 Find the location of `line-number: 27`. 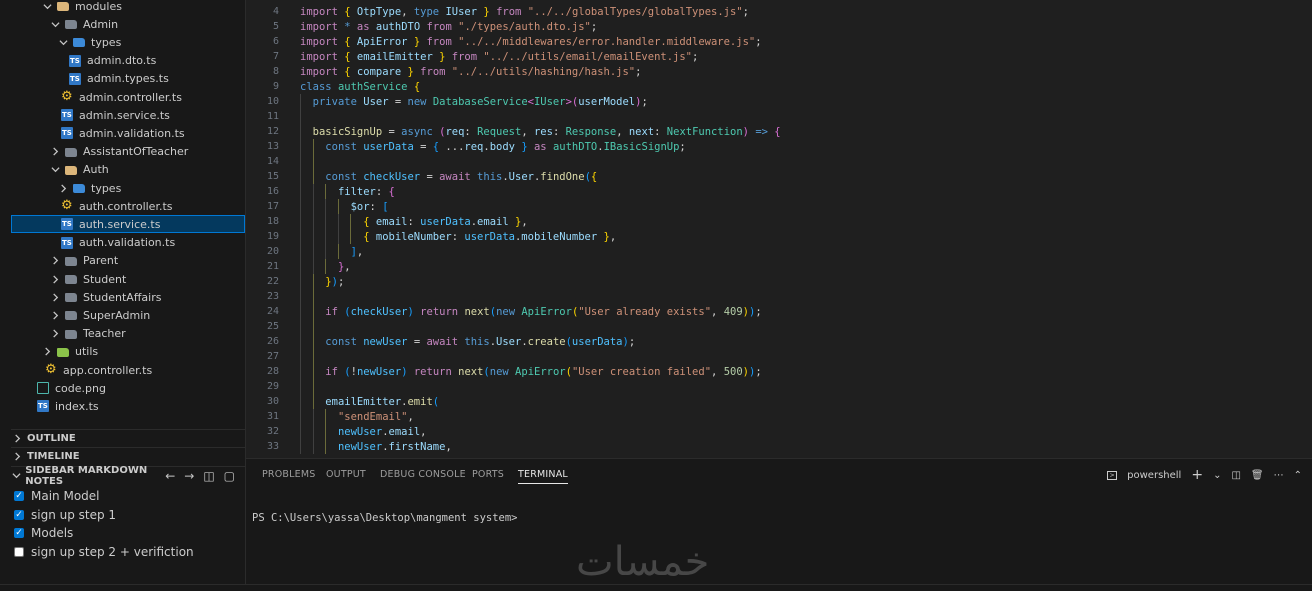

line-number: 27 is located at coordinates (272, 356).